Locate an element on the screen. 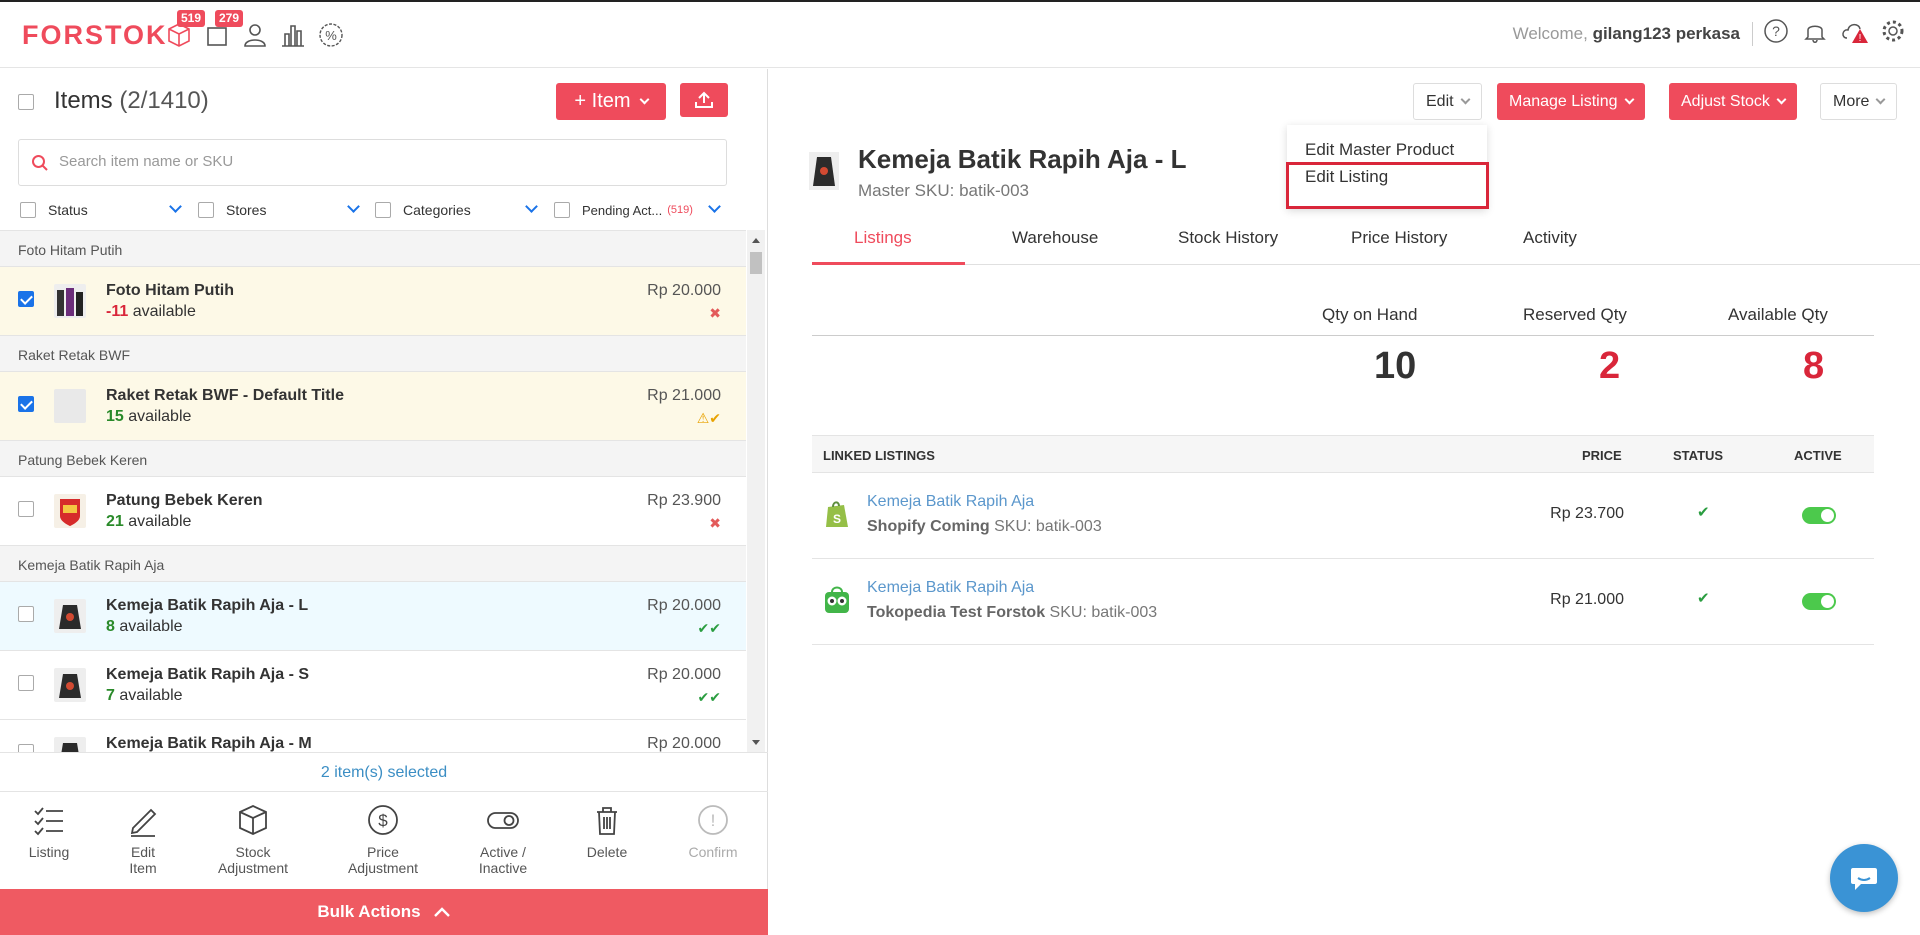  status-checkbox is located at coordinates (28, 210).